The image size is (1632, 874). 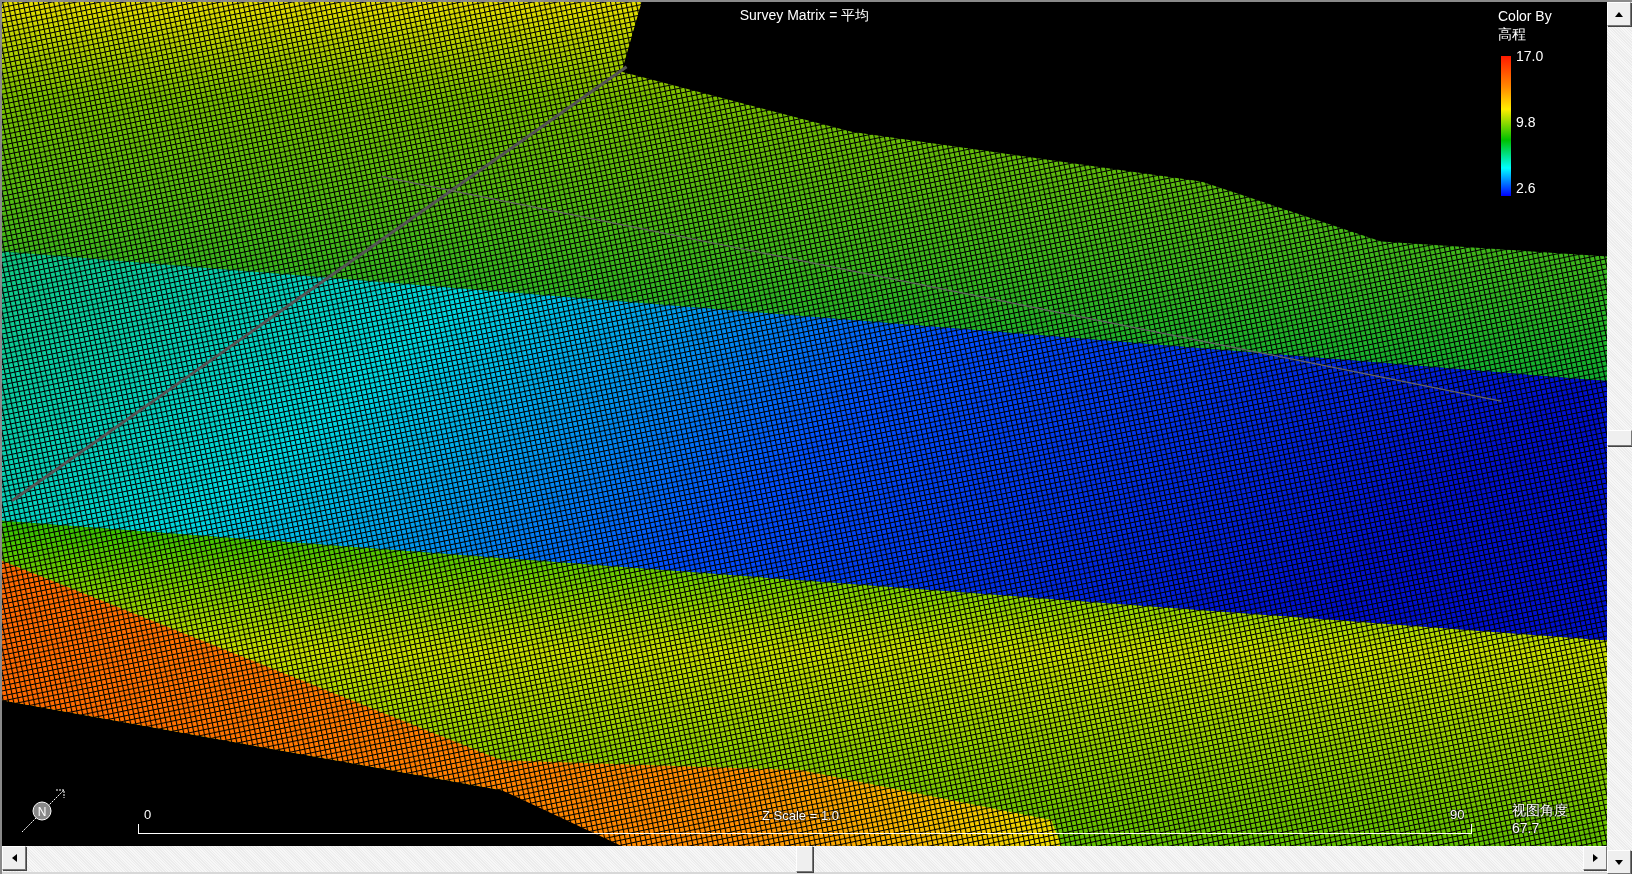 I want to click on right-caret-icon, so click(x=1595, y=858).